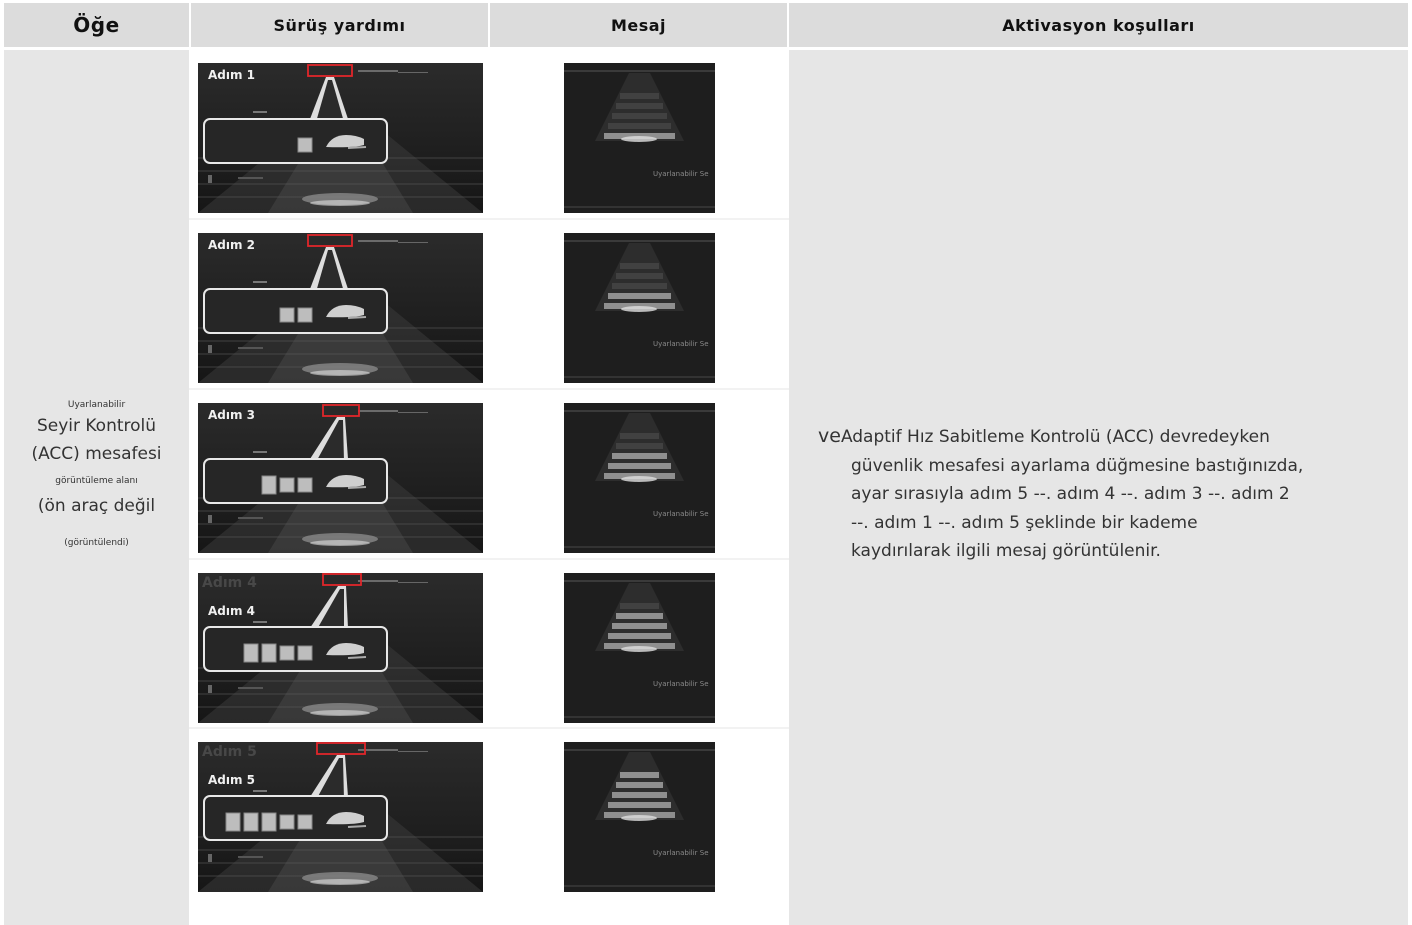 The height and width of the screenshot is (925, 1412). Describe the element at coordinates (229, 583) in the screenshot. I see `faded-step-watermark: Adım 4` at that location.